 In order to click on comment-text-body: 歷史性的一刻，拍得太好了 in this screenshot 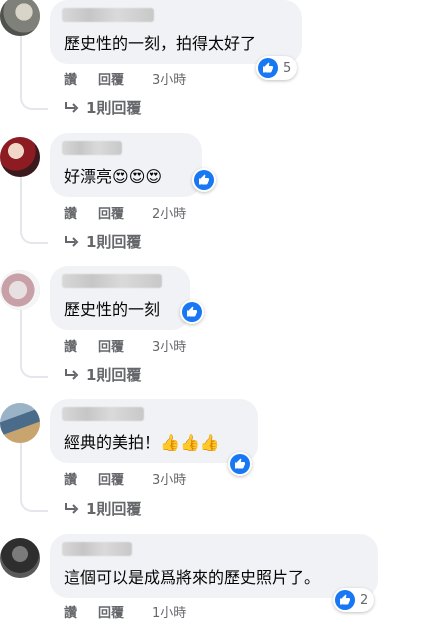, I will do `click(160, 43)`.